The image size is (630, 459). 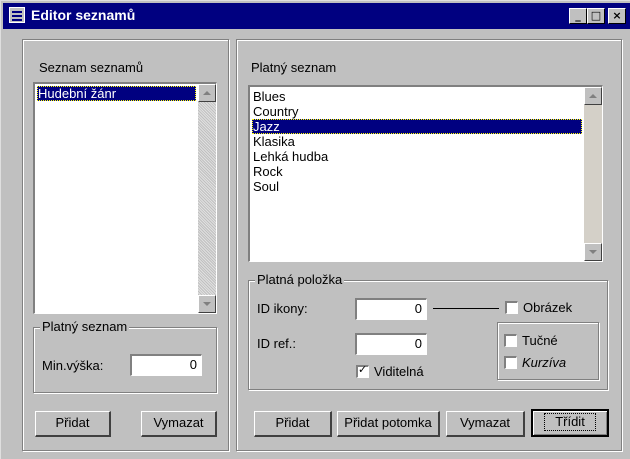 What do you see at coordinates (17, 15) in the screenshot?
I see `list-editor-icon` at bounding box center [17, 15].